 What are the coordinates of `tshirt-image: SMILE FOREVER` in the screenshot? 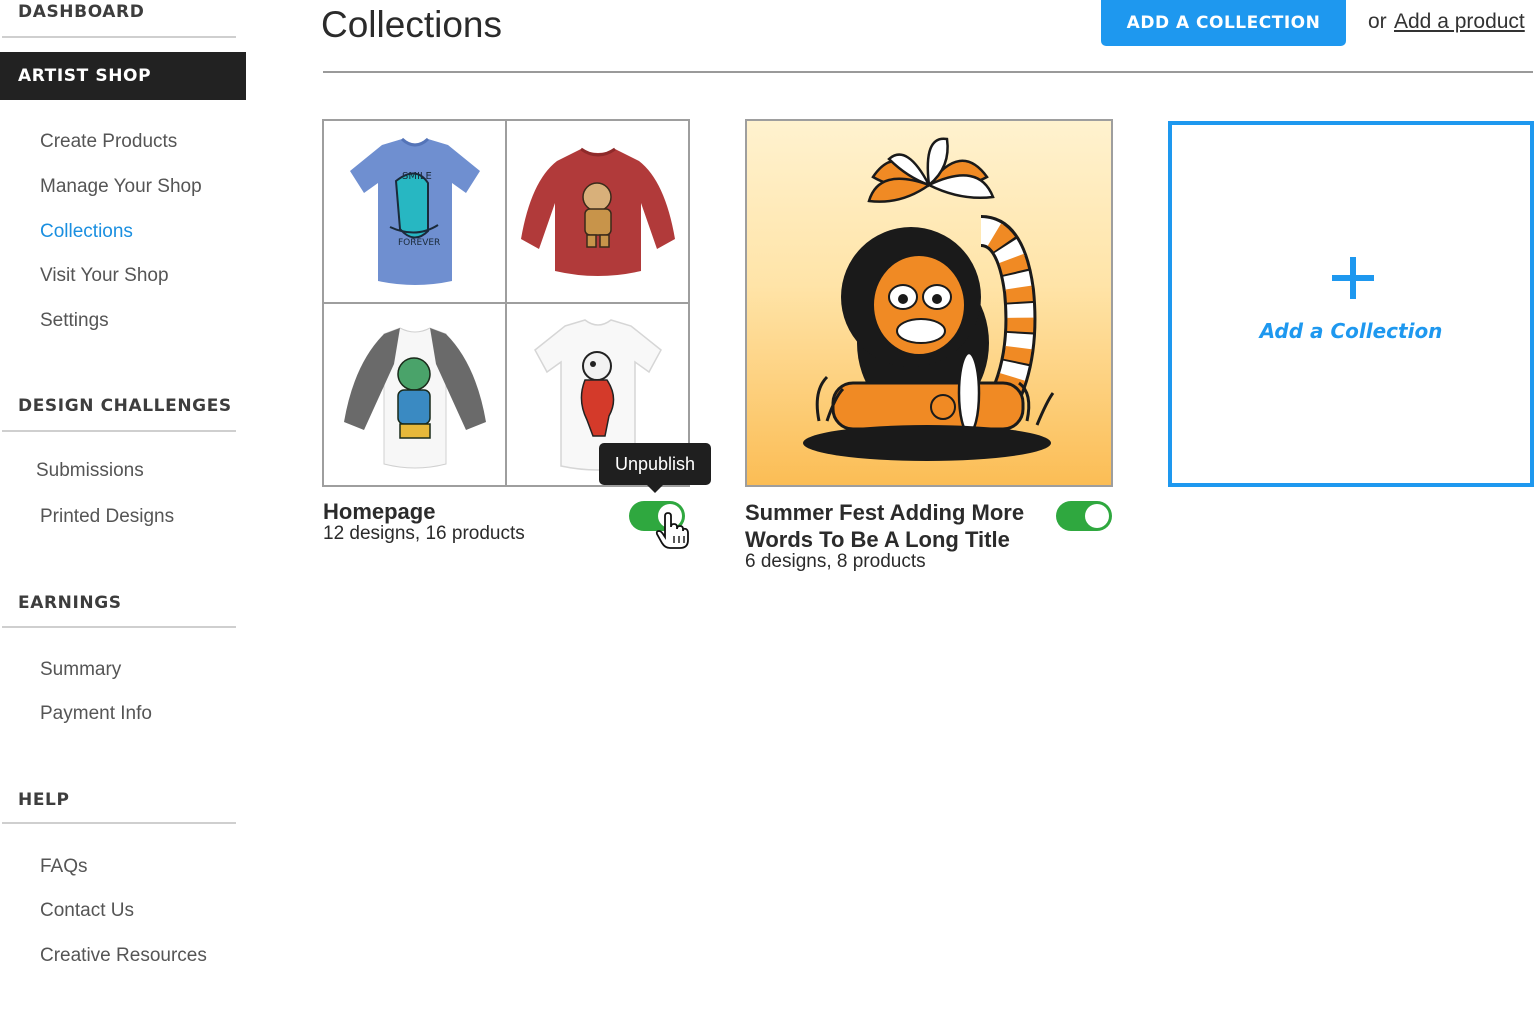 It's located at (415, 211).